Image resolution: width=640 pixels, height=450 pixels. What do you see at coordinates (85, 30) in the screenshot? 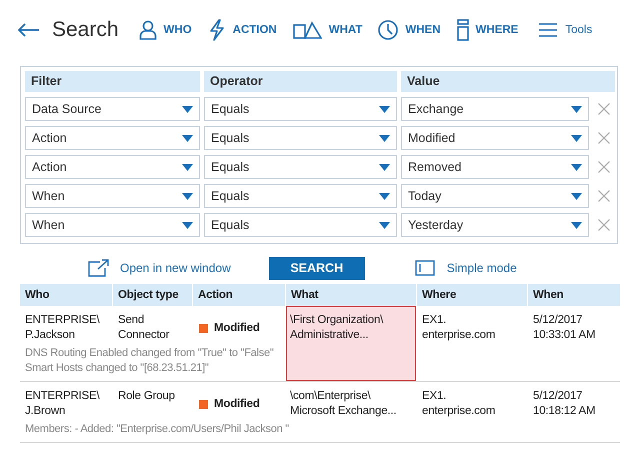
I see `page-title: Search` at bounding box center [85, 30].